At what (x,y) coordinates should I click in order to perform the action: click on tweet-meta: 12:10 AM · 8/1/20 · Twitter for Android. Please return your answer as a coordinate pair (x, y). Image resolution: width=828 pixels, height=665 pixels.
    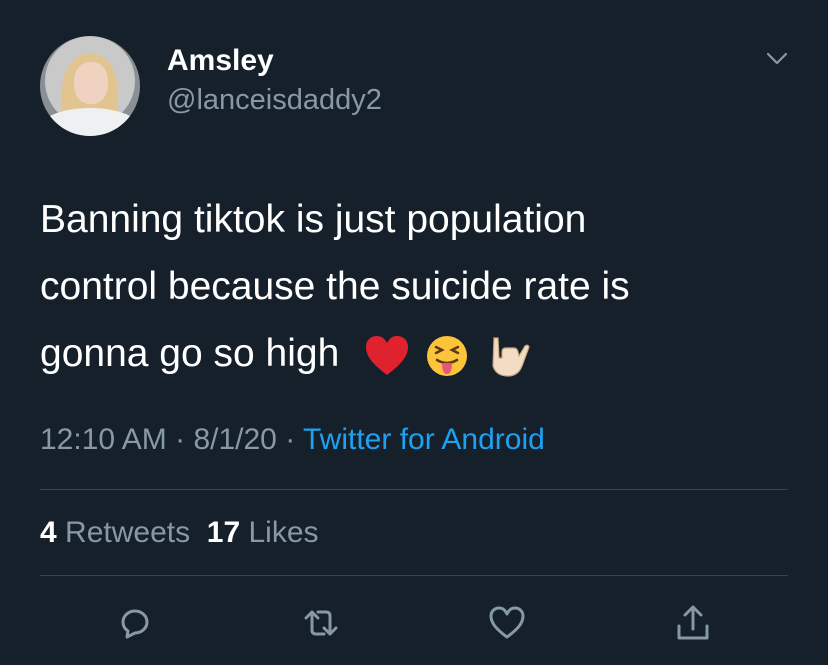
    Looking at the image, I should click on (292, 440).